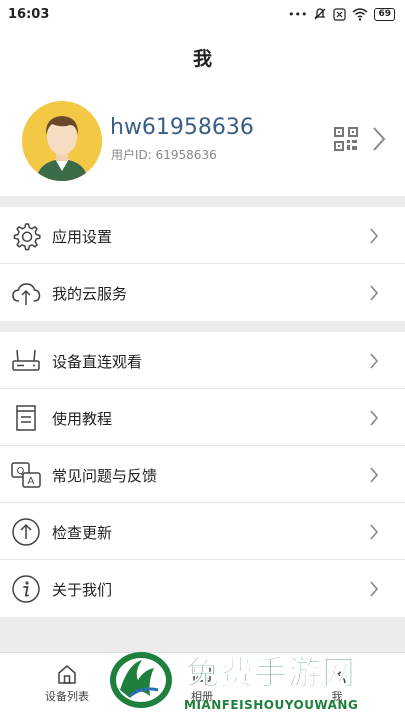 This screenshot has width=405, height=720. I want to click on menu-item-cloud-service: 我的云服务, so click(202, 292).